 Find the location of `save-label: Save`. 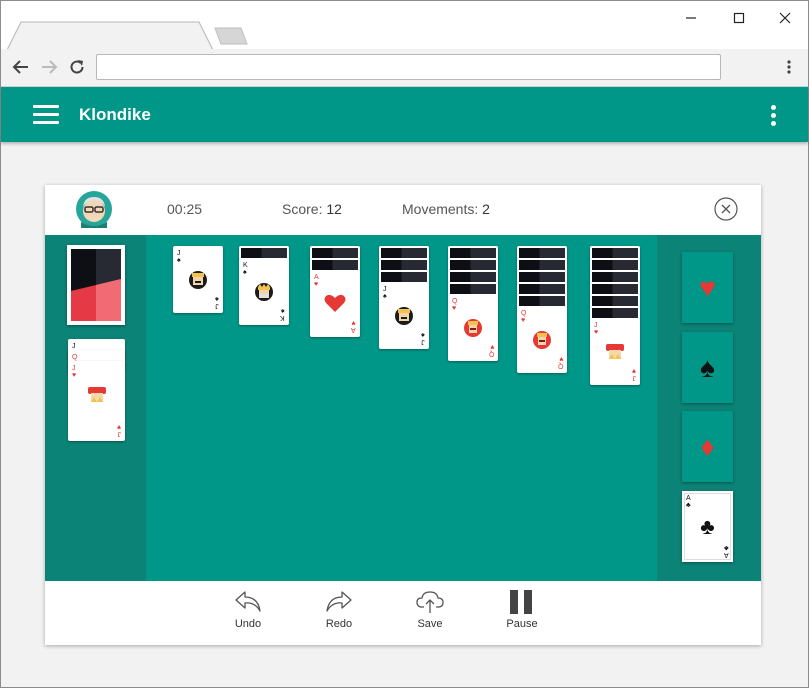

save-label: Save is located at coordinates (430, 624).